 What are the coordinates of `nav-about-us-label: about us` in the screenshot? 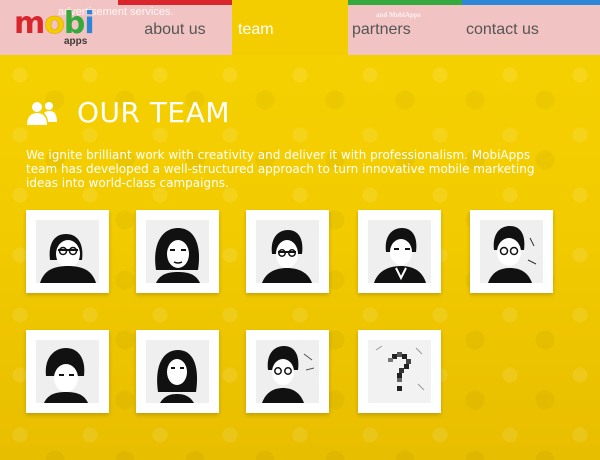 It's located at (175, 29).